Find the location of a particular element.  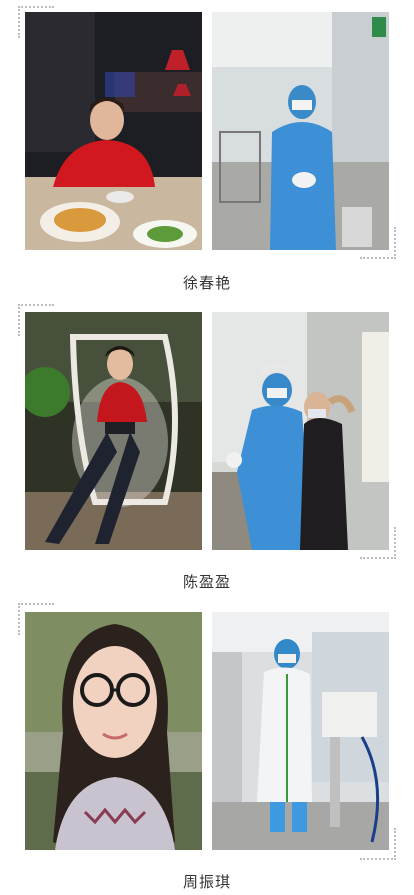

person-name: 陈盈盈 is located at coordinates (206, 582).